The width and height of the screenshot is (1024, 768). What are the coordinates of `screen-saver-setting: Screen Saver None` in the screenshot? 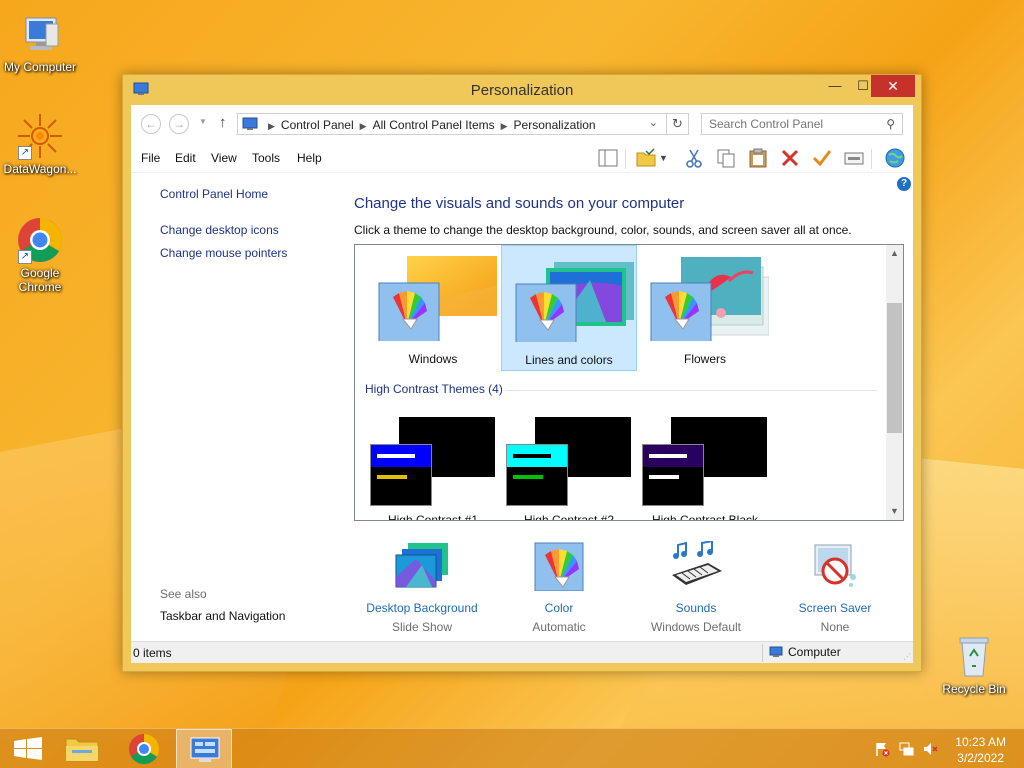 It's located at (835, 587).